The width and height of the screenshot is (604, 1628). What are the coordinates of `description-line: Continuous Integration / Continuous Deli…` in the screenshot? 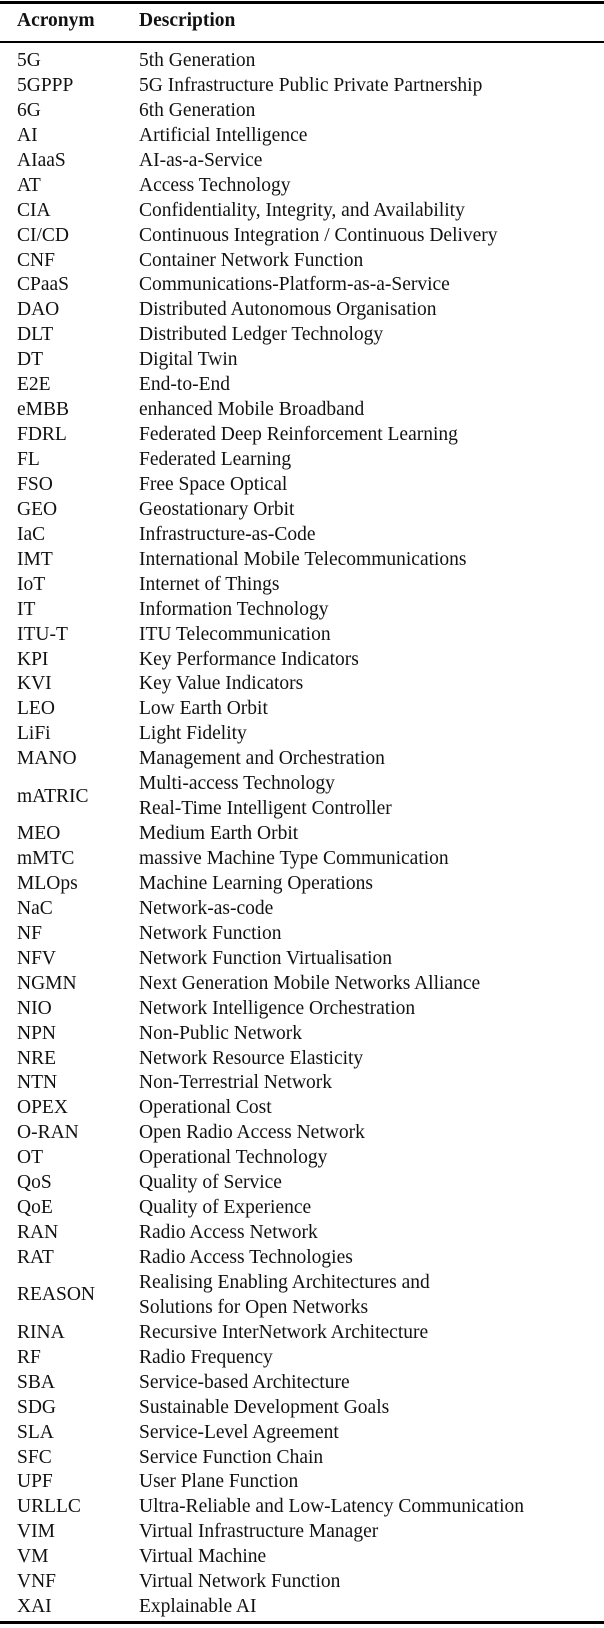 It's located at (318, 235).